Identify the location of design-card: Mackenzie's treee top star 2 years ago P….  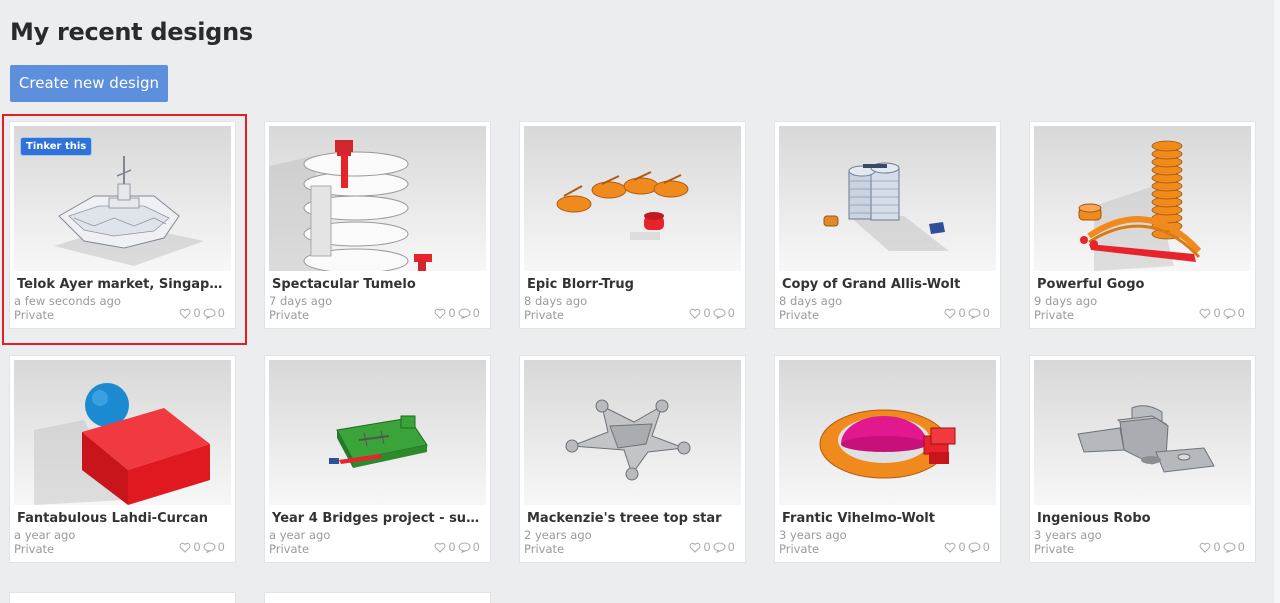
(632, 459).